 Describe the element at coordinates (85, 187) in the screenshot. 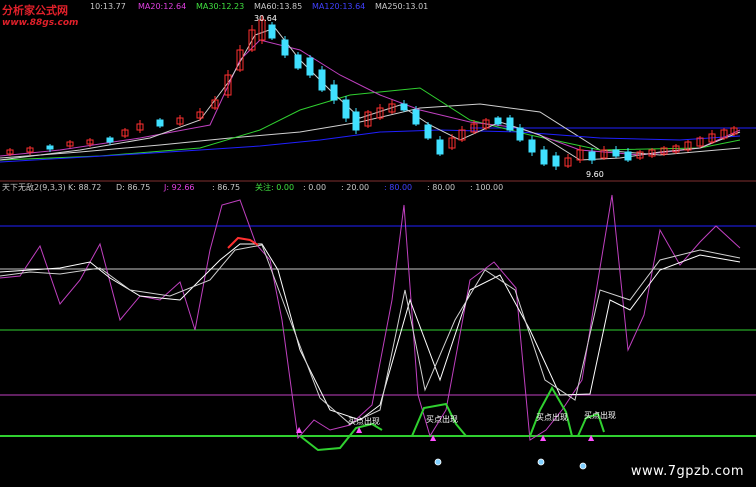

I see `indicator-item-0: K: 88.72` at that location.